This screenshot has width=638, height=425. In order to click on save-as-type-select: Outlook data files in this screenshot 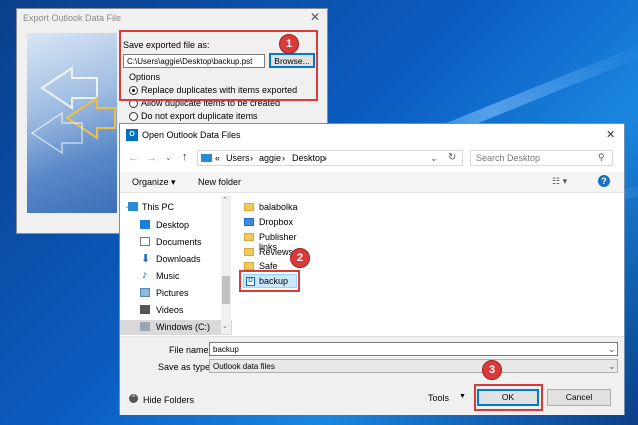, I will do `click(413, 366)`.